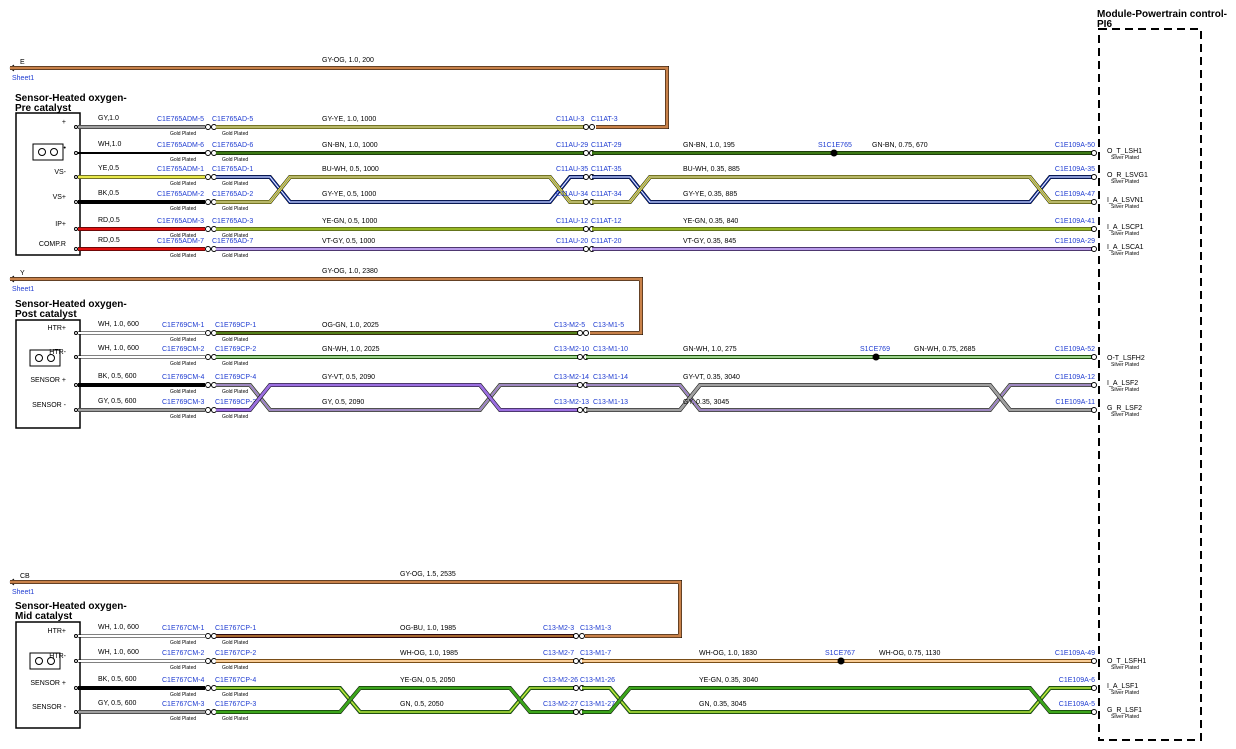  Describe the element at coordinates (183, 349) in the screenshot. I see `post-conn1-label-1: C1E769CM-2` at that location.